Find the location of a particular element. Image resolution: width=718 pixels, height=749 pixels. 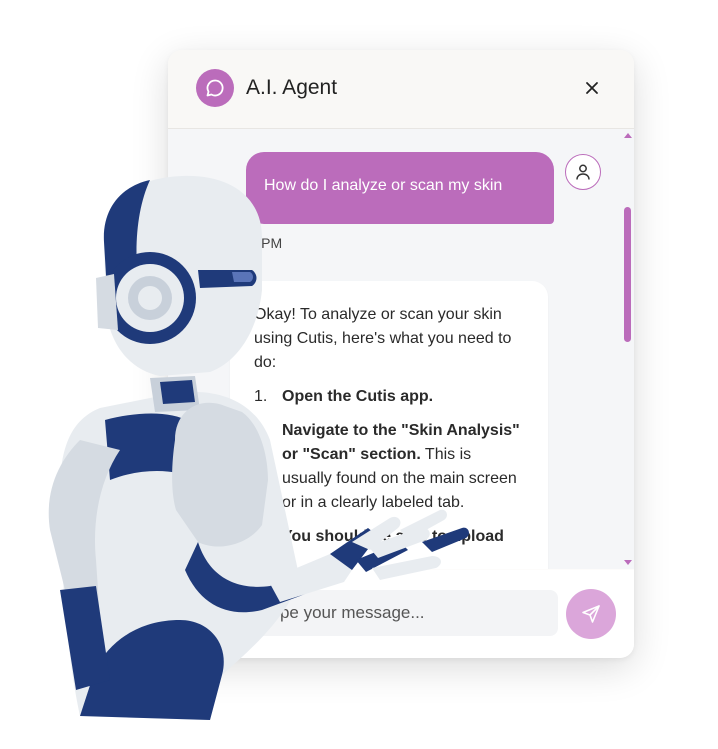

close-button is located at coordinates (592, 88).